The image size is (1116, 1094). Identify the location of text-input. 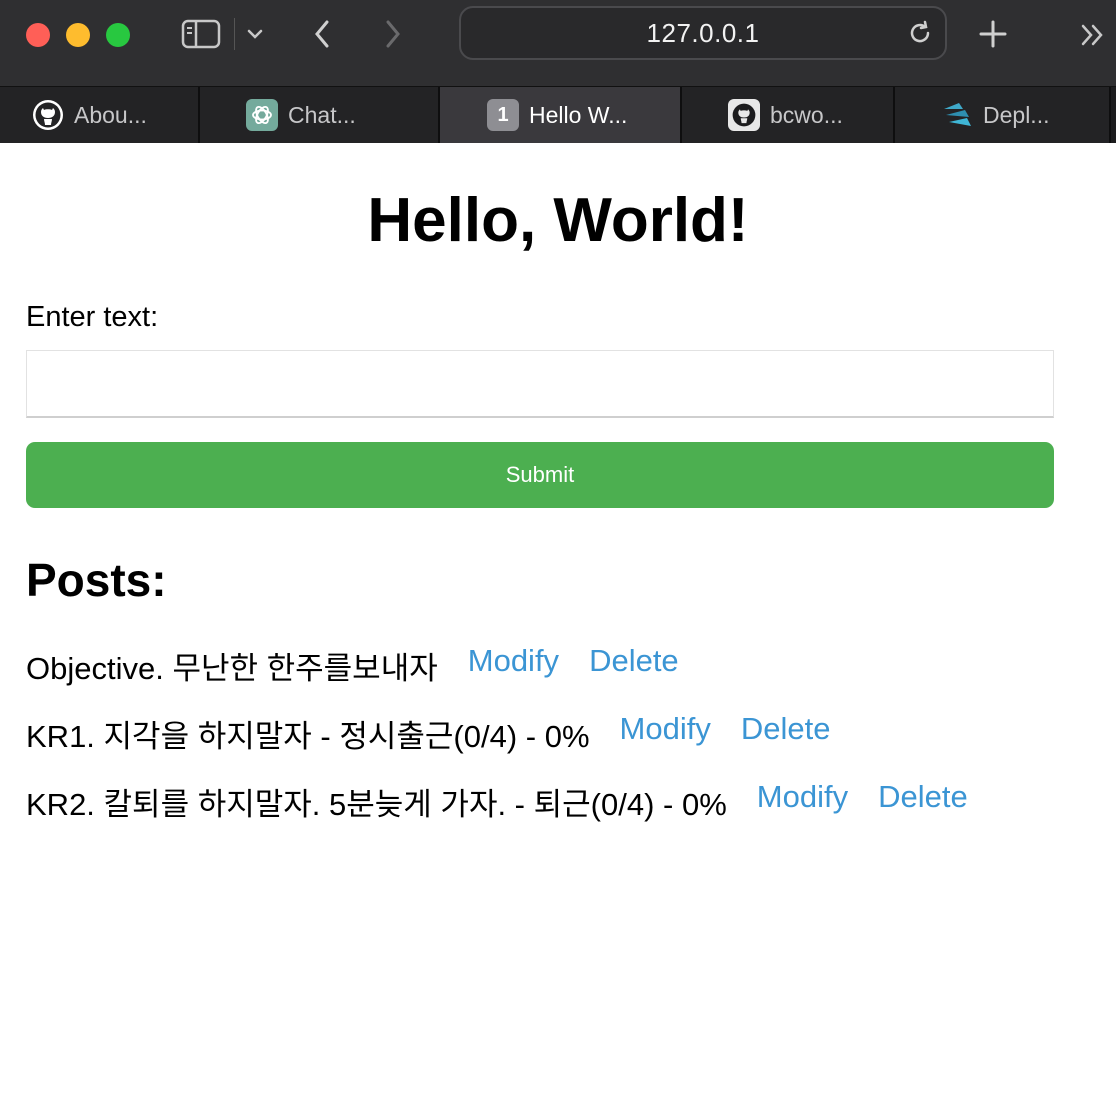
(540, 384).